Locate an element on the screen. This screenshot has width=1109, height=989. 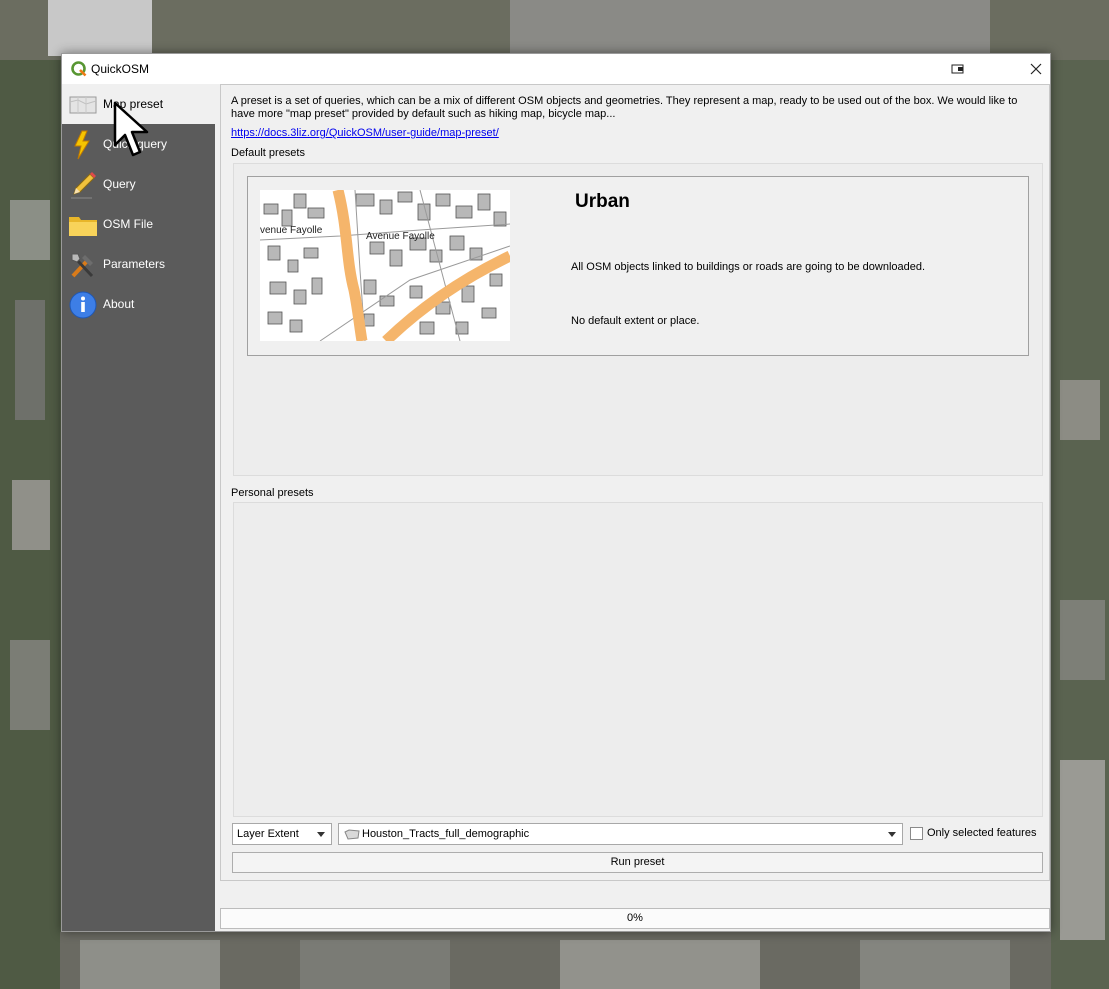
only-selected-checkbox is located at coordinates (916, 833).